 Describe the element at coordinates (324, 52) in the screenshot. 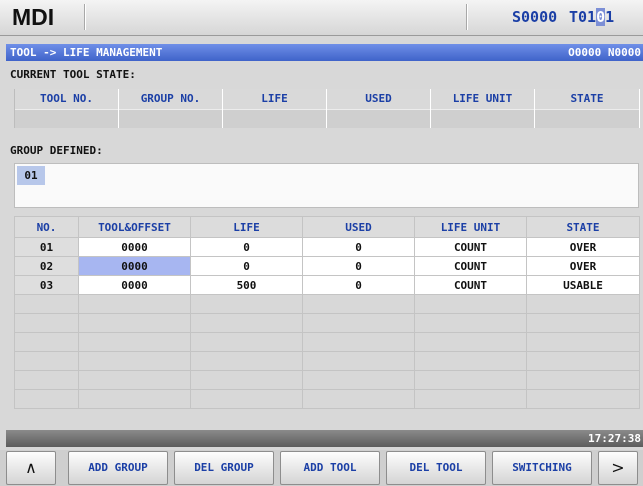

I see `title-bar: TOOL -> LIFE MANAGEMENT O0000 N0000` at that location.